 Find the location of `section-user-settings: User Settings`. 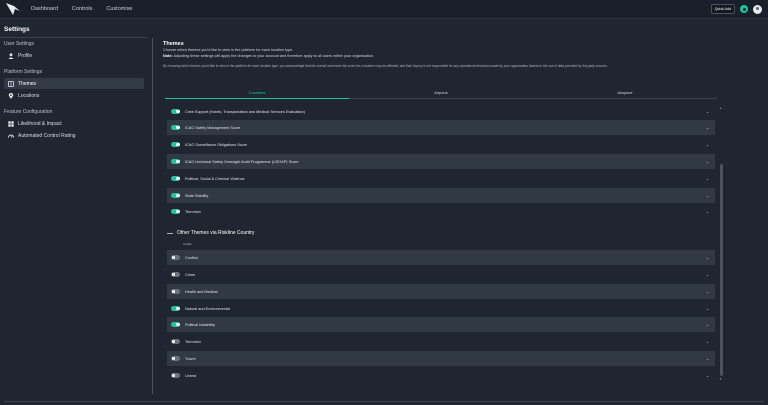

section-user-settings: User Settings is located at coordinates (19, 44).